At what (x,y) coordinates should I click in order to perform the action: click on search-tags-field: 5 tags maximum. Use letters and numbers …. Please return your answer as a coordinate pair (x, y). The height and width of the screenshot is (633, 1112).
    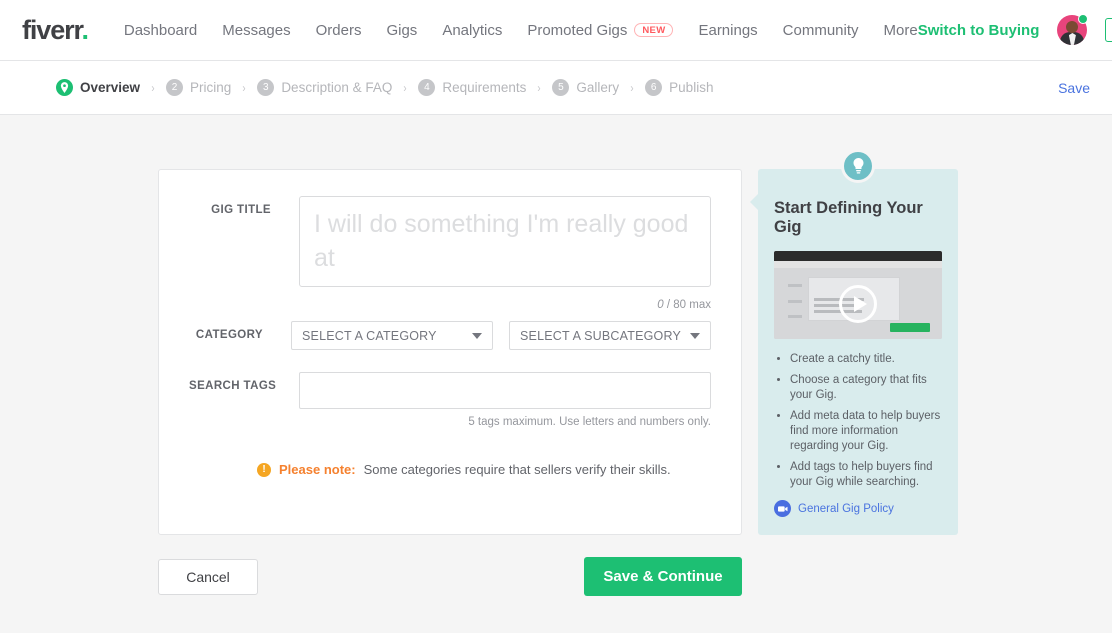
    Looking at the image, I should click on (505, 400).